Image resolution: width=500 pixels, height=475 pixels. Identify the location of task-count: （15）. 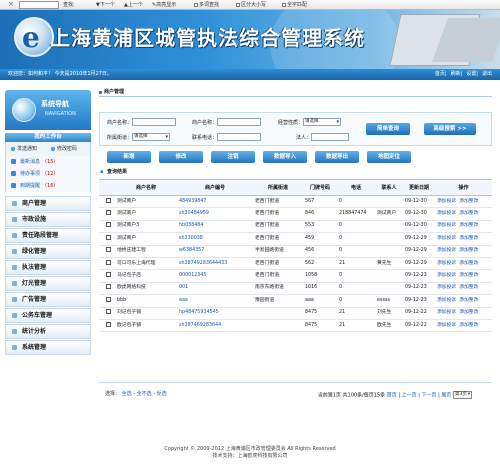
(50, 162).